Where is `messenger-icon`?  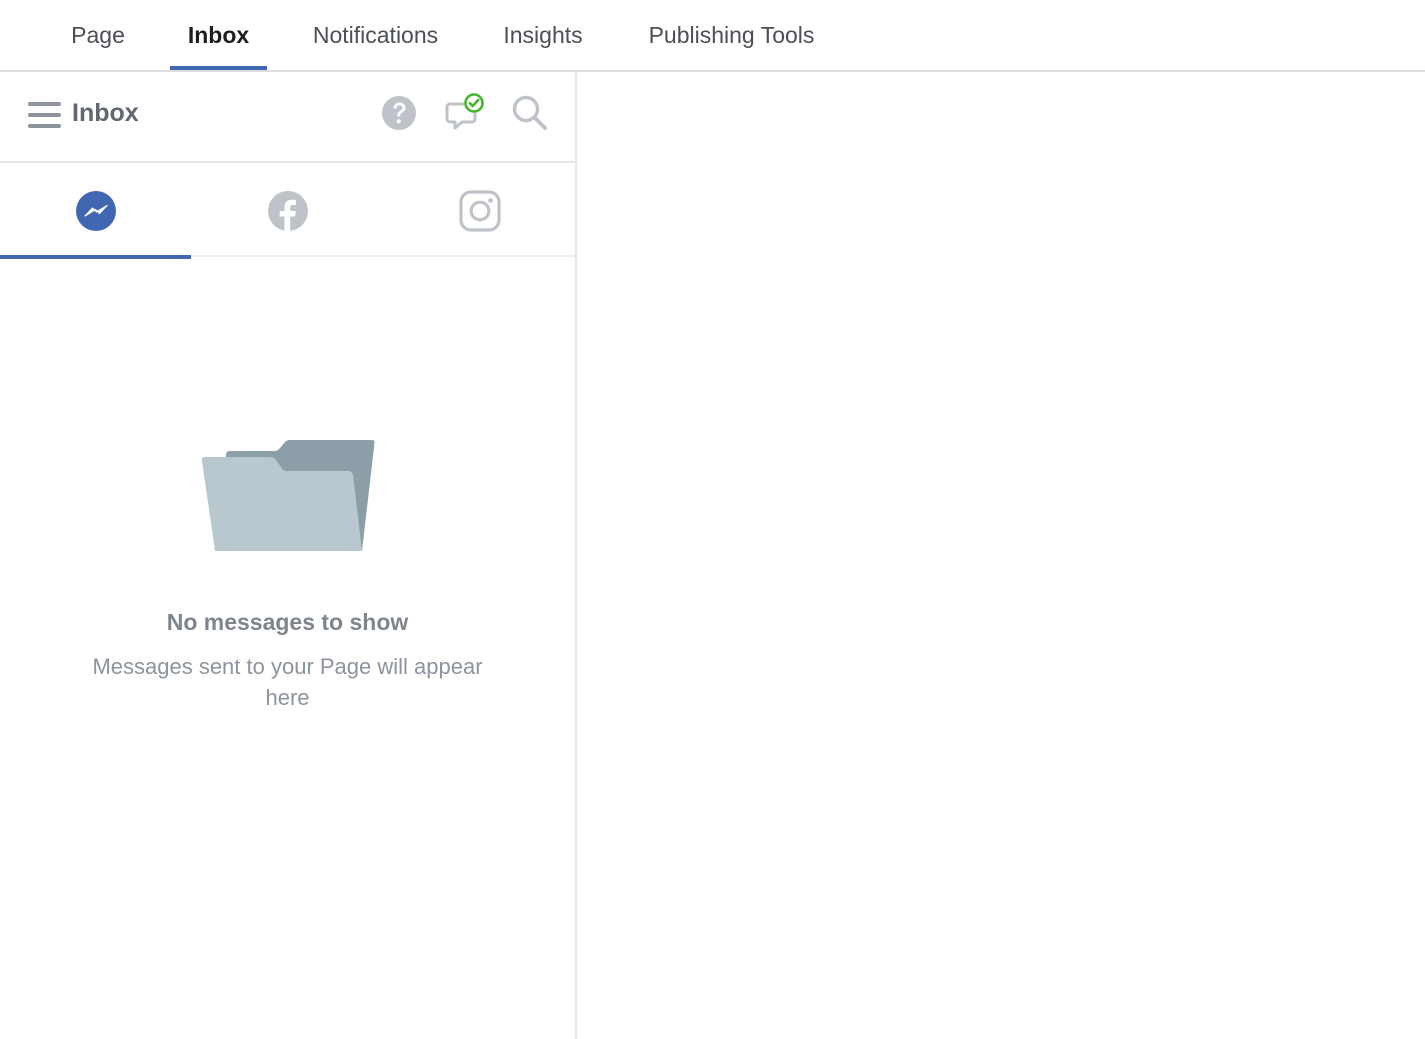
messenger-icon is located at coordinates (95, 211).